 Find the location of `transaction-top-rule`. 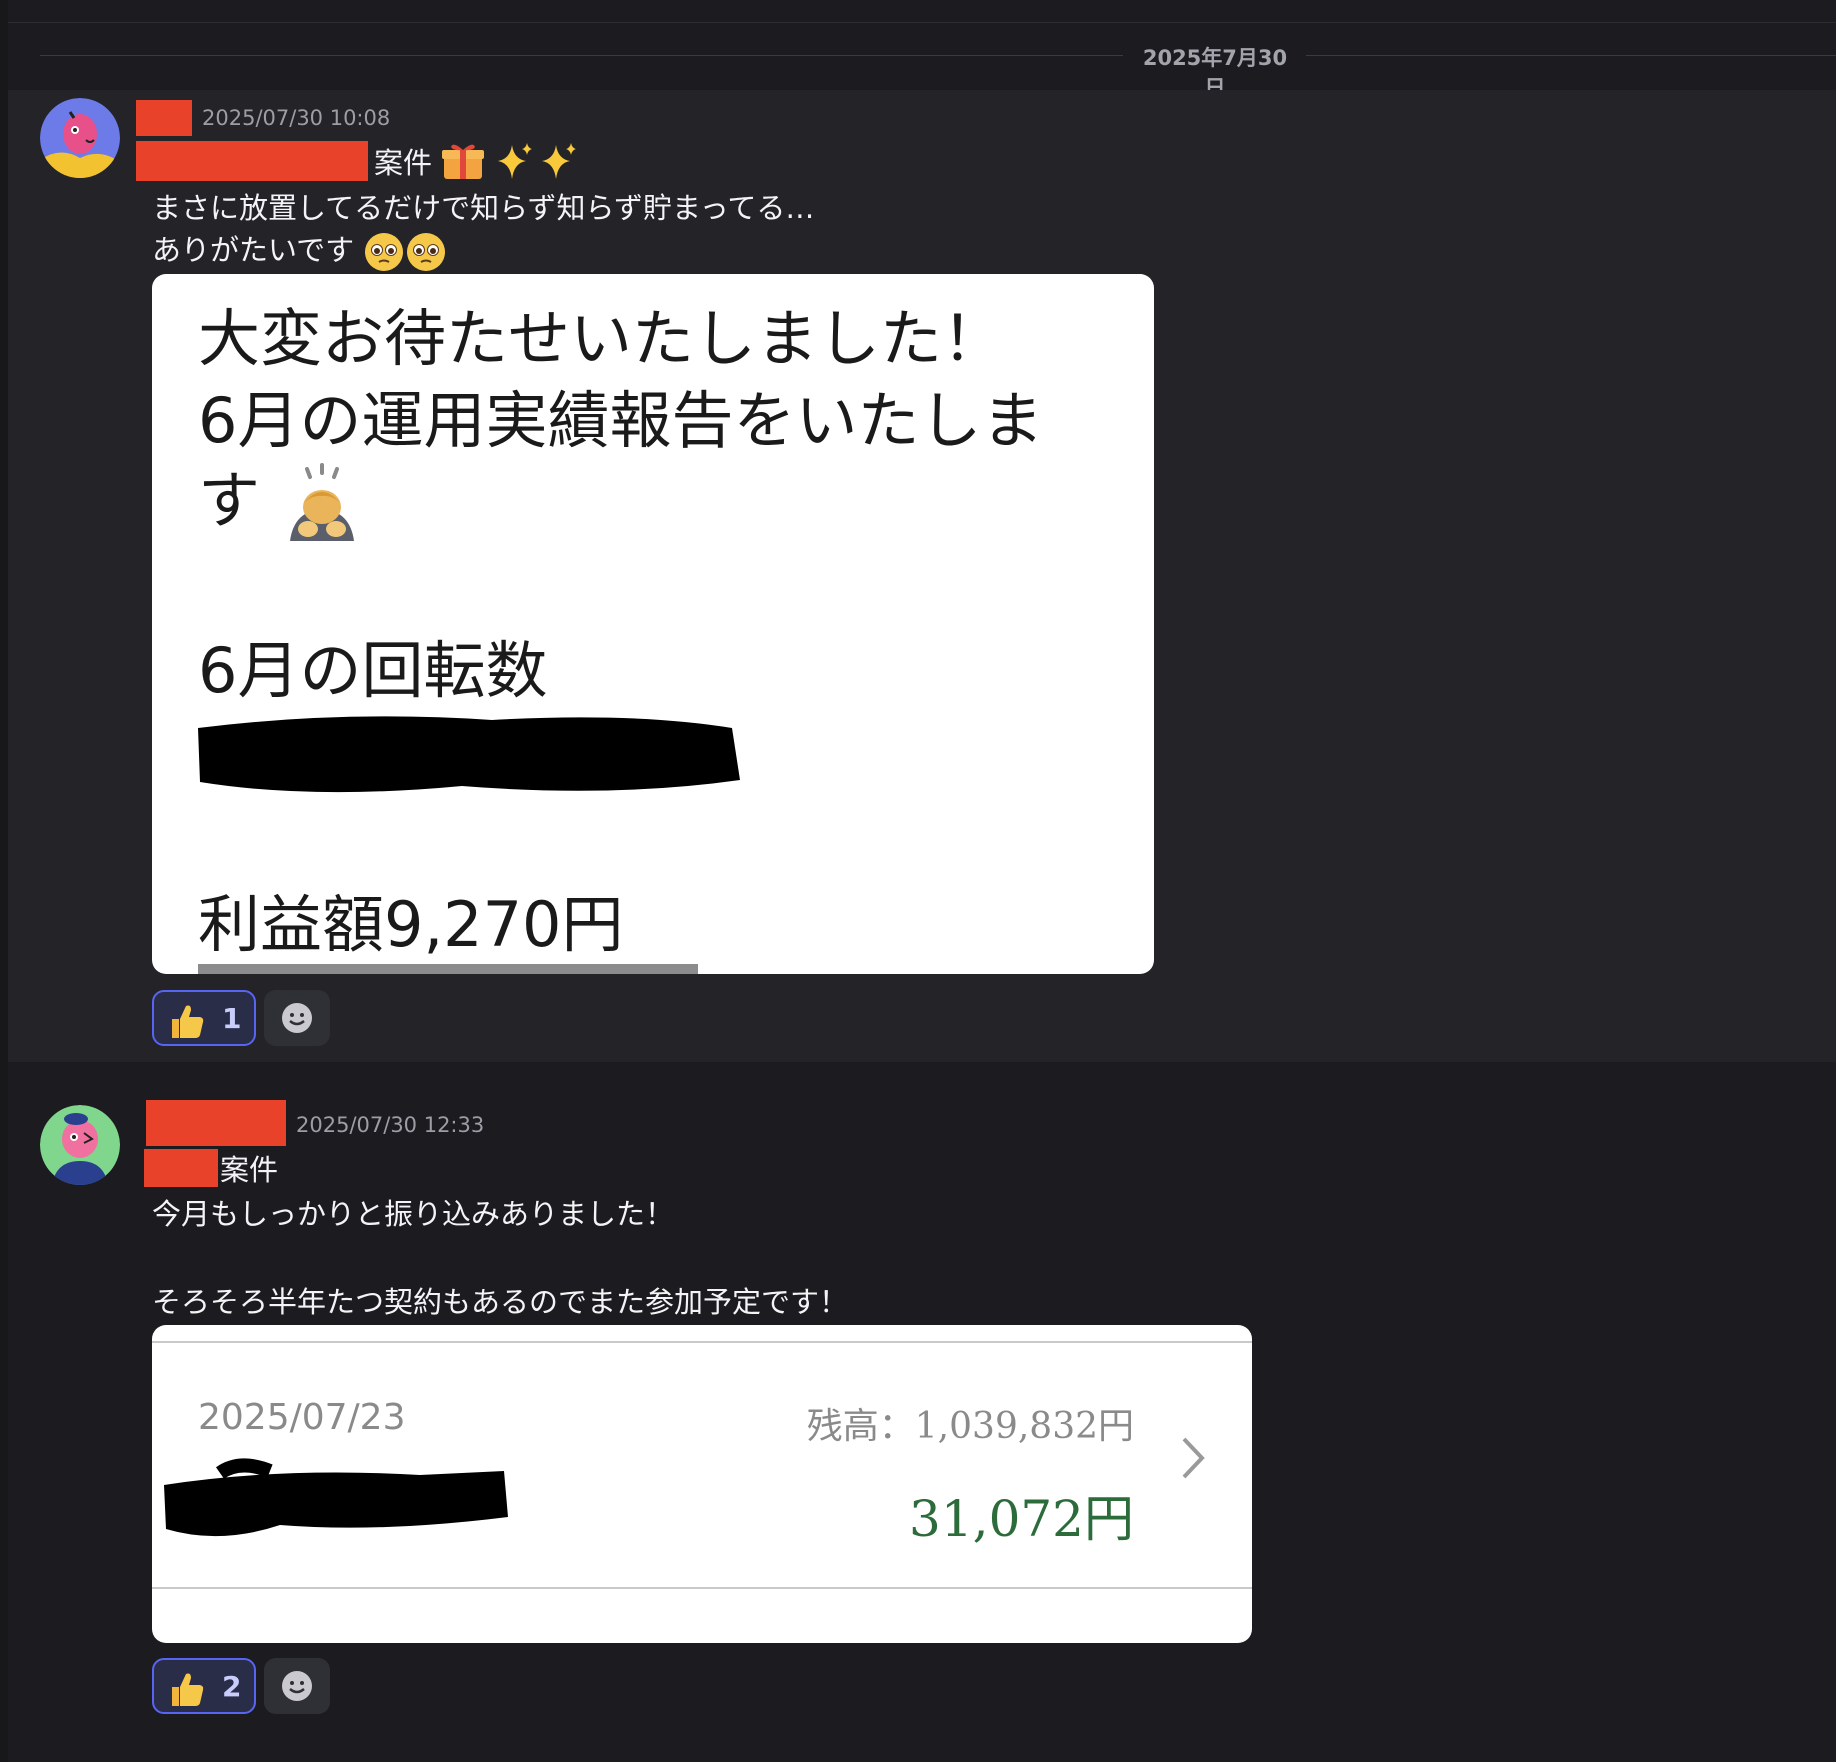

transaction-top-rule is located at coordinates (702, 1342).